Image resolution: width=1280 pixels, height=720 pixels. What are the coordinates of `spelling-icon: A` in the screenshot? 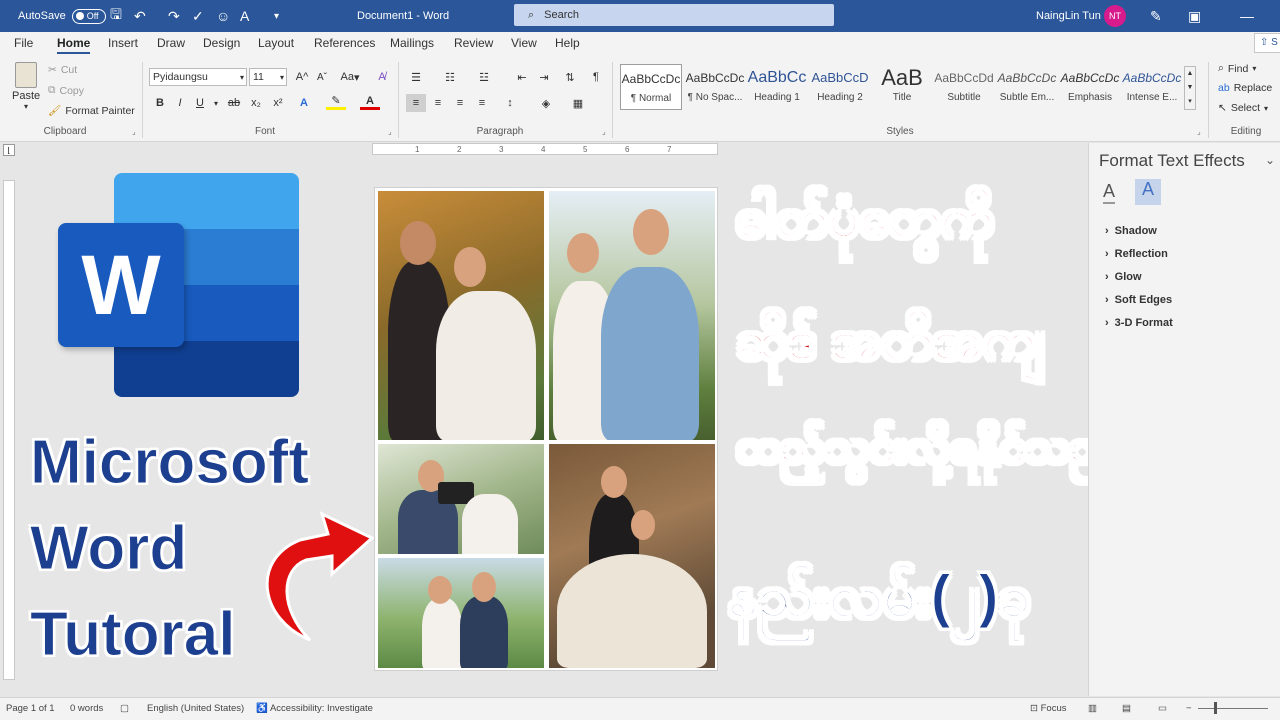 It's located at (244, 16).